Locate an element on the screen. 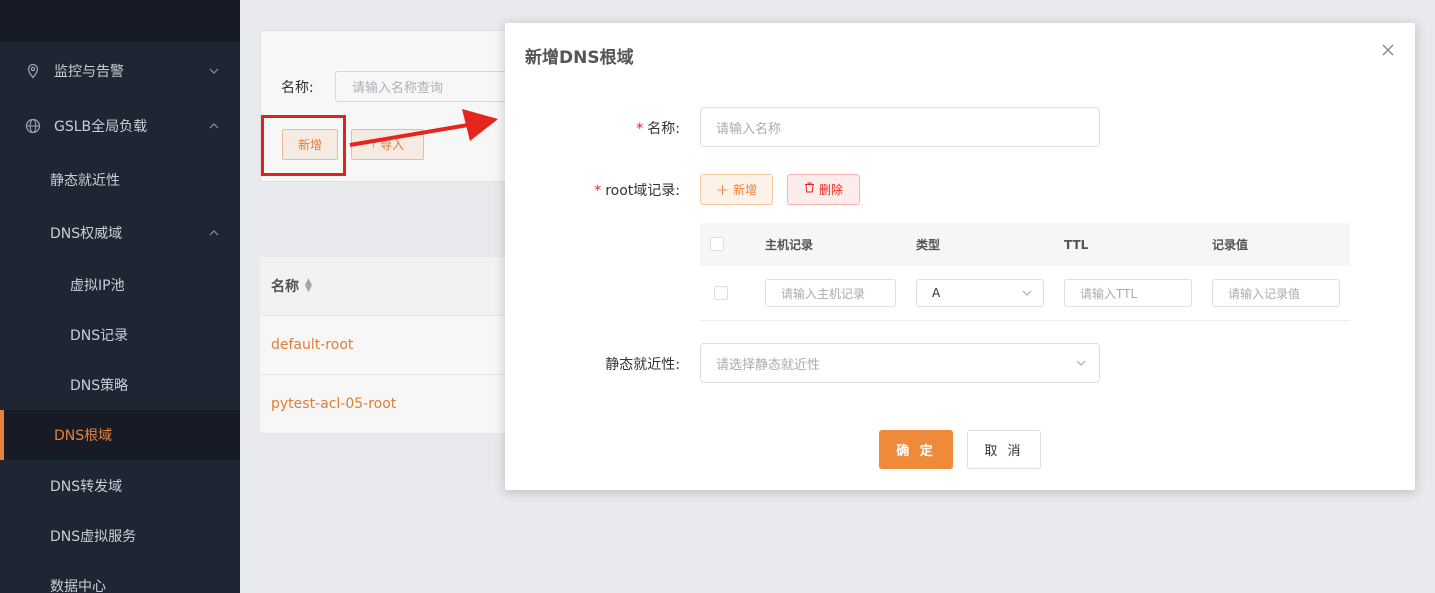 The height and width of the screenshot is (593, 1435). sidebar-item-dns-forward: DNS转发域 is located at coordinates (120, 486).